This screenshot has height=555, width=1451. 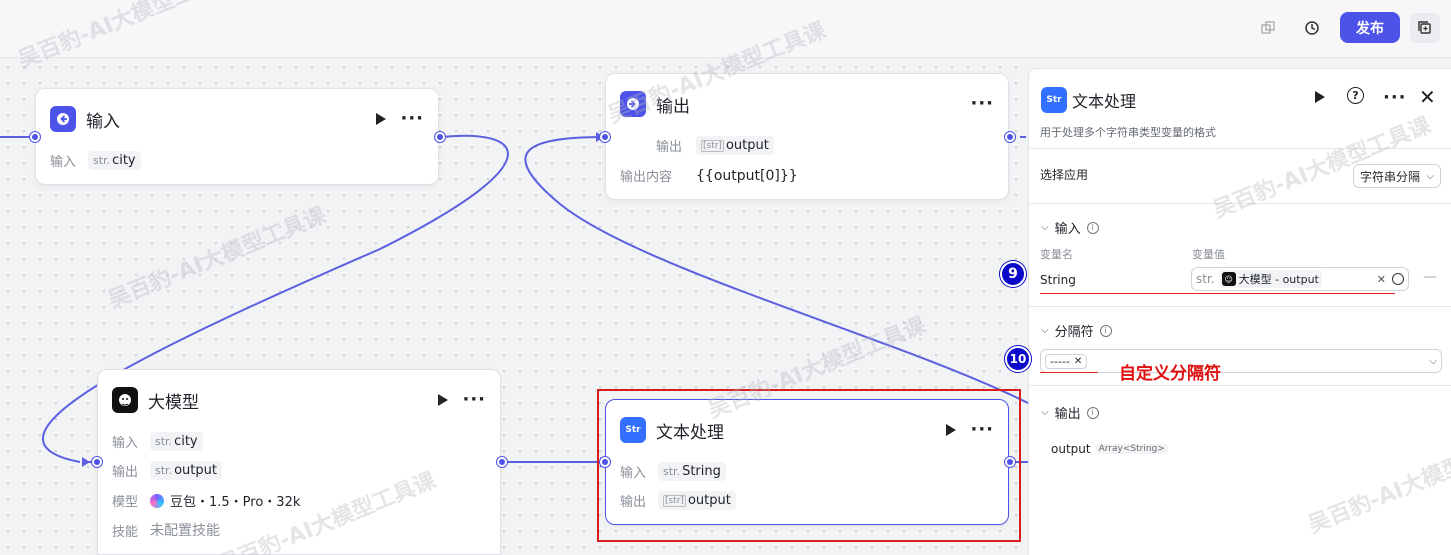 I want to click on variable-value-field: str. ☺ 大模型 - output ✕, so click(x=1300, y=279).